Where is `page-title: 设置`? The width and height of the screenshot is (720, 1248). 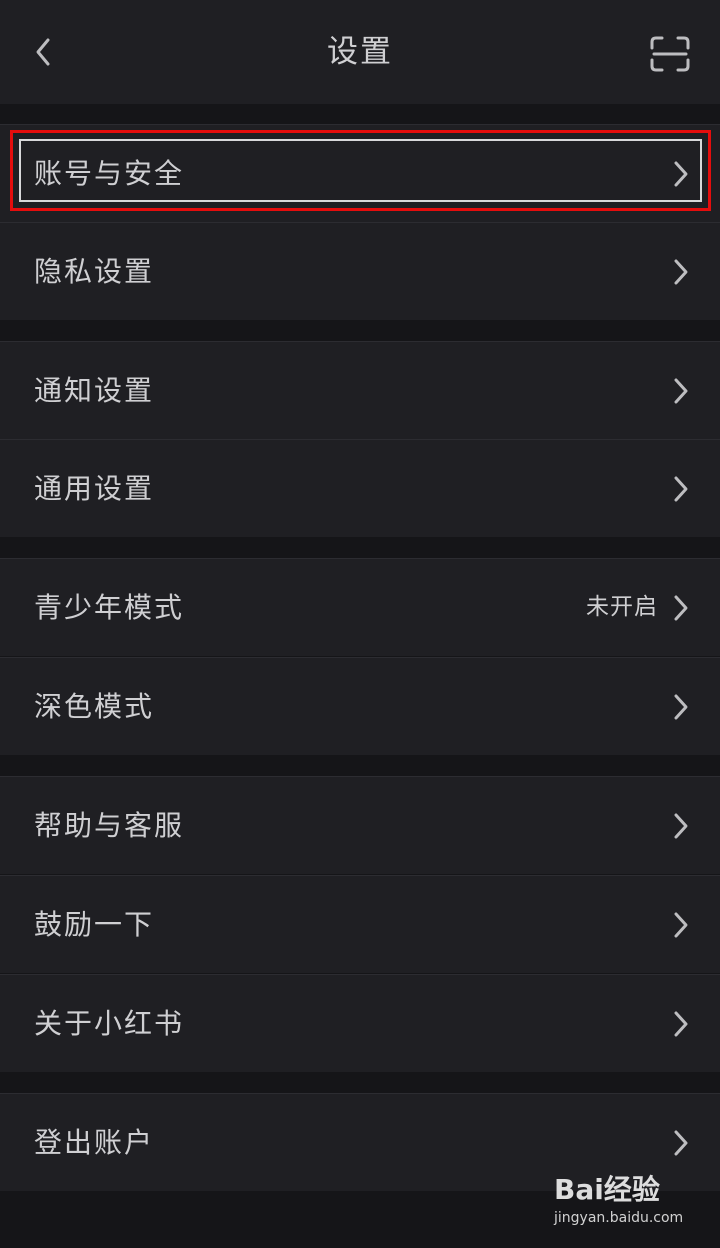
page-title: 设置 is located at coordinates (360, 52).